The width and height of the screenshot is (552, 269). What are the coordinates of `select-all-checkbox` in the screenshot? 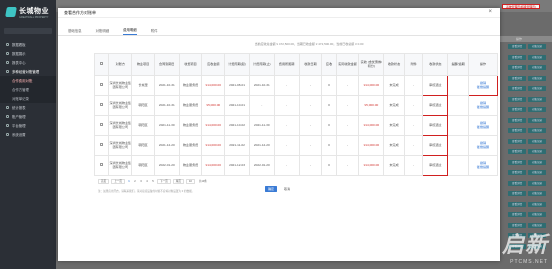 It's located at (102, 64).